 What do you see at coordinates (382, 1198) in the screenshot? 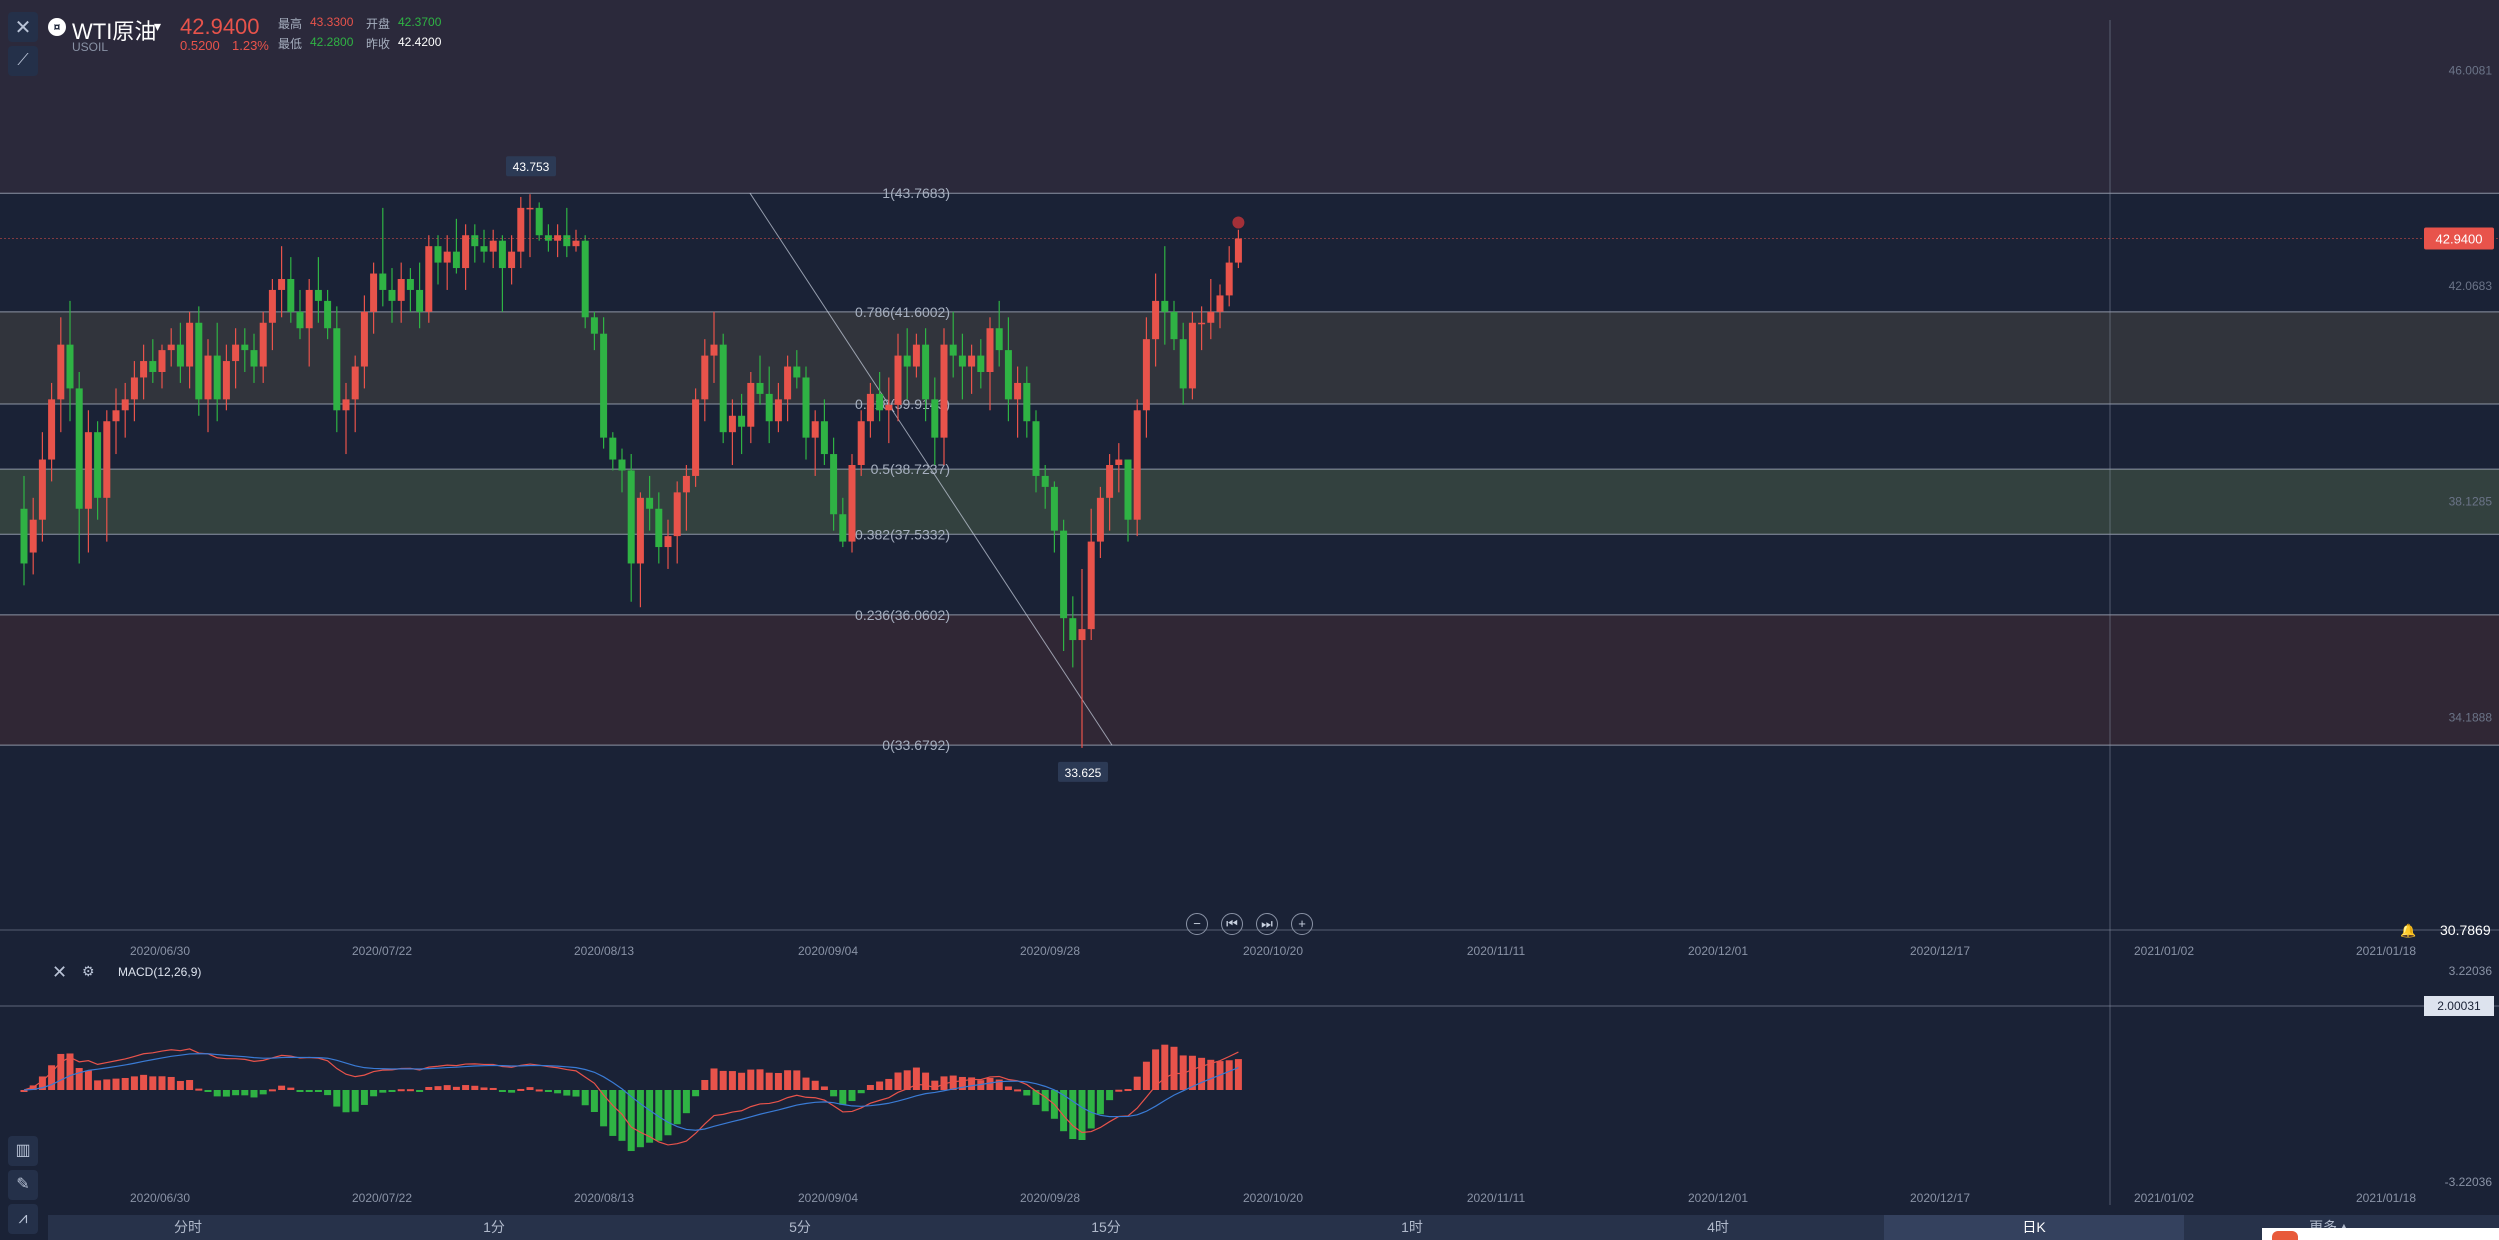
I see `x-axis-date-lower: 2020/07/22` at bounding box center [382, 1198].